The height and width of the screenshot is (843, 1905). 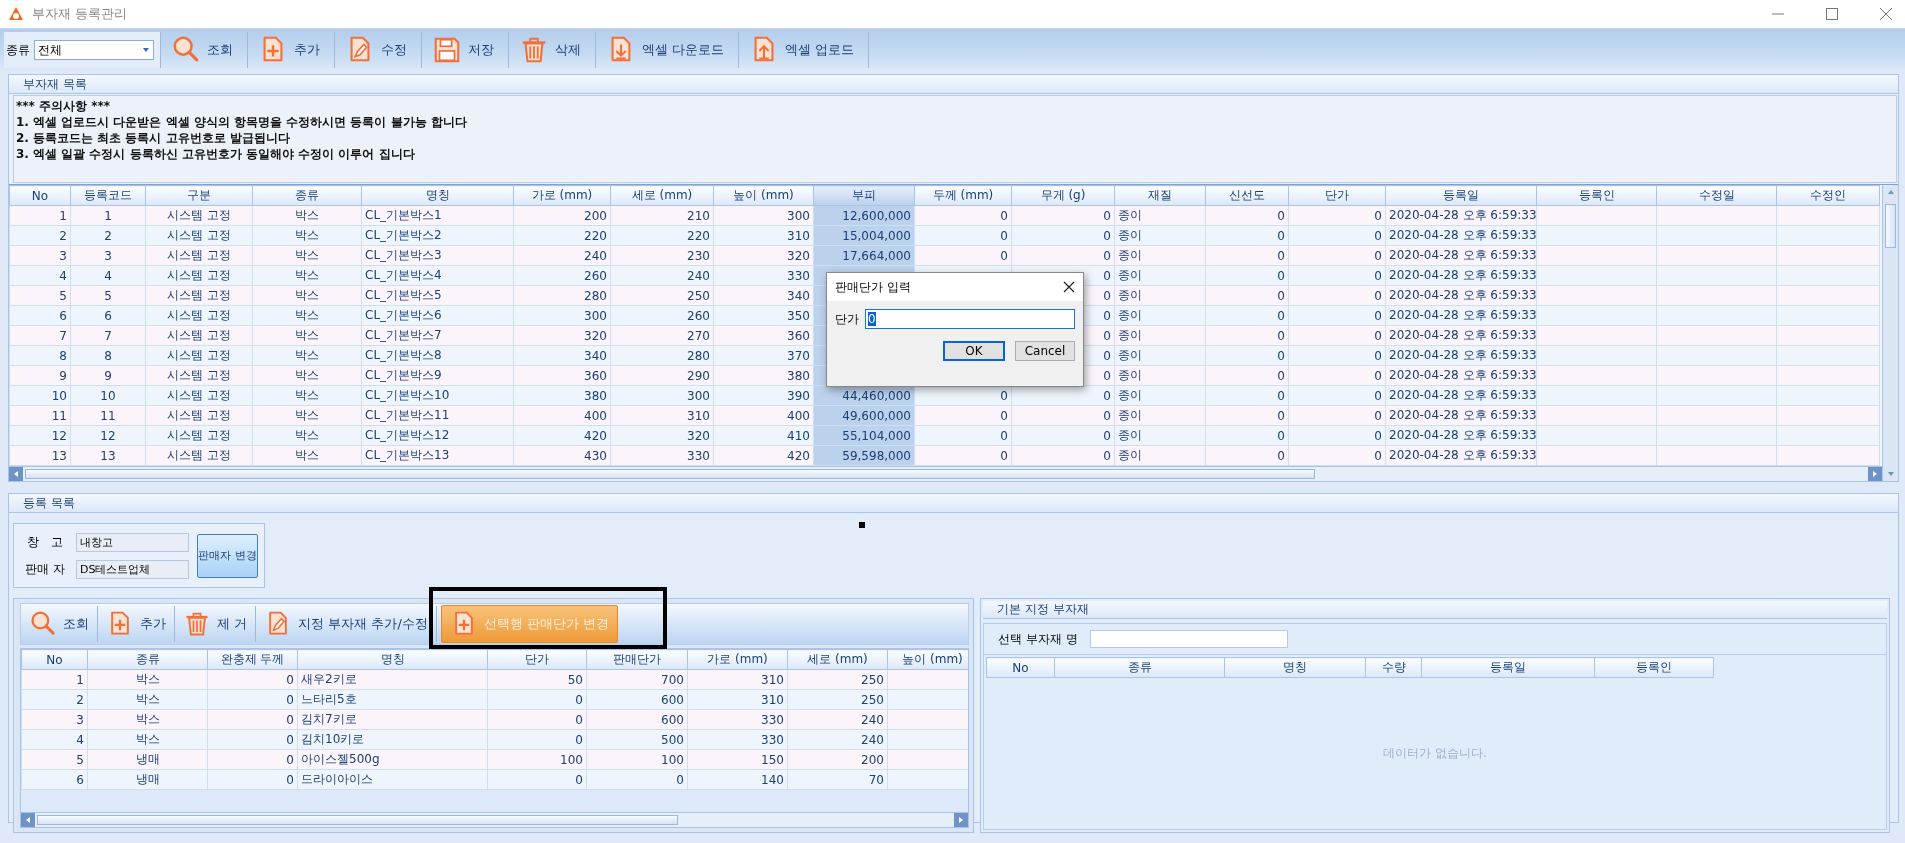 I want to click on section-header: 부자재 목록, so click(x=953, y=84).